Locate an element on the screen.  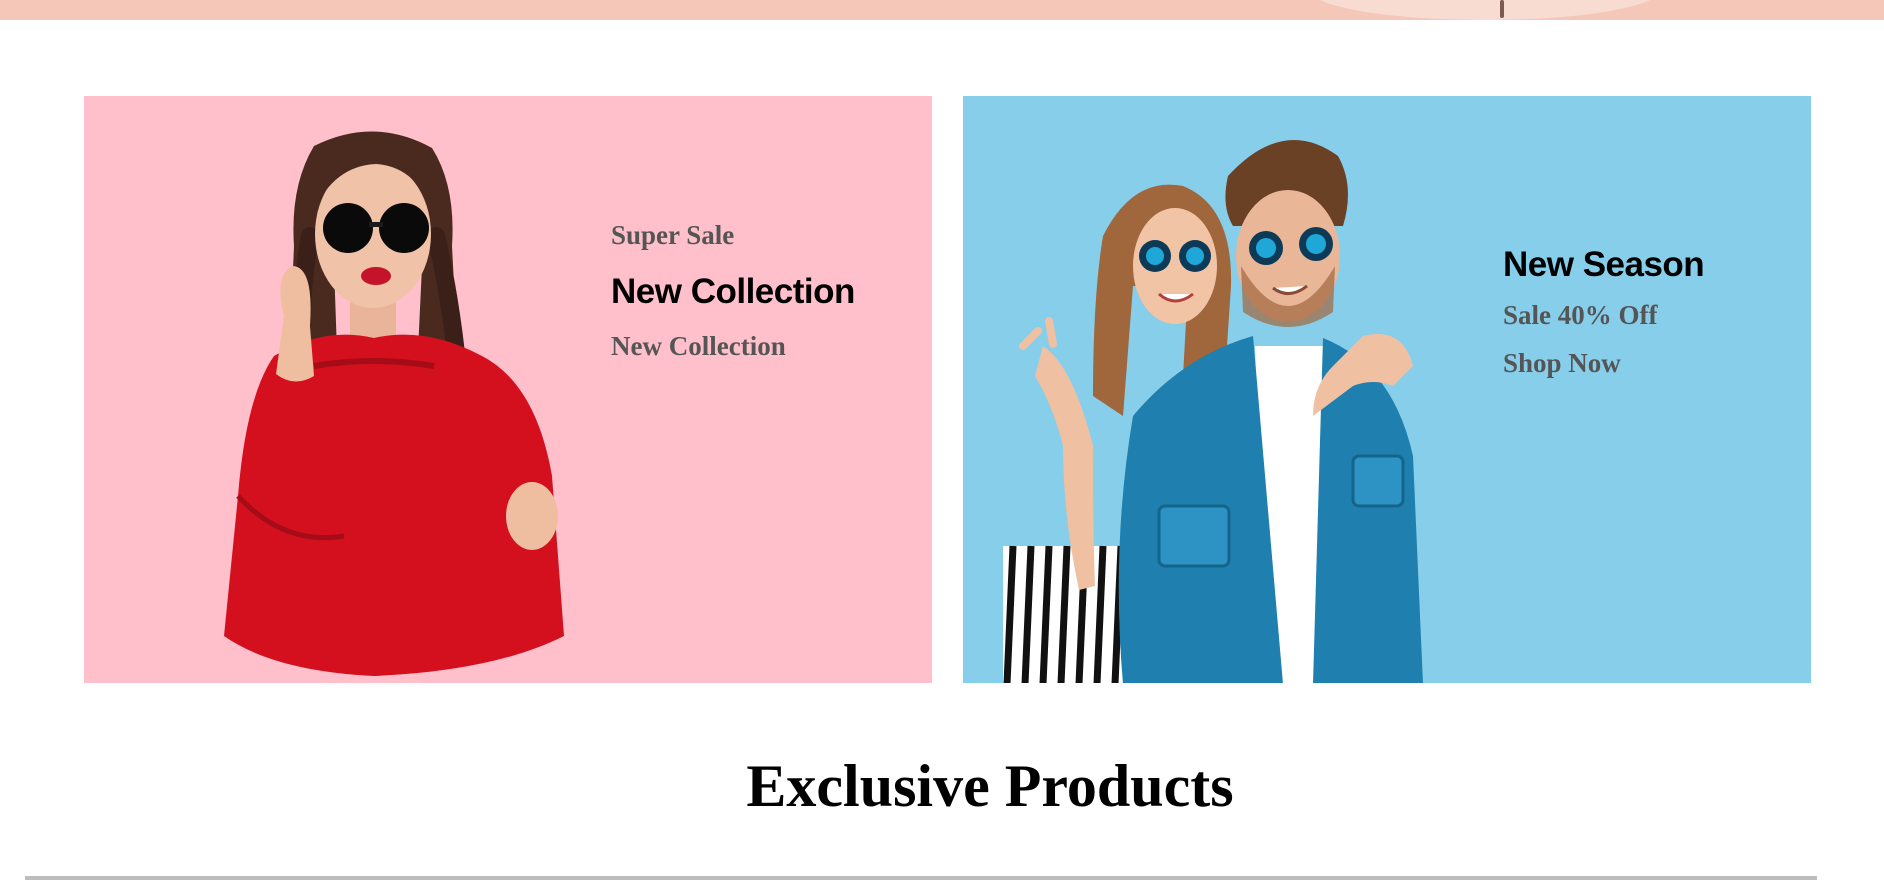
promo-image-couple is located at coordinates (1213, 411).